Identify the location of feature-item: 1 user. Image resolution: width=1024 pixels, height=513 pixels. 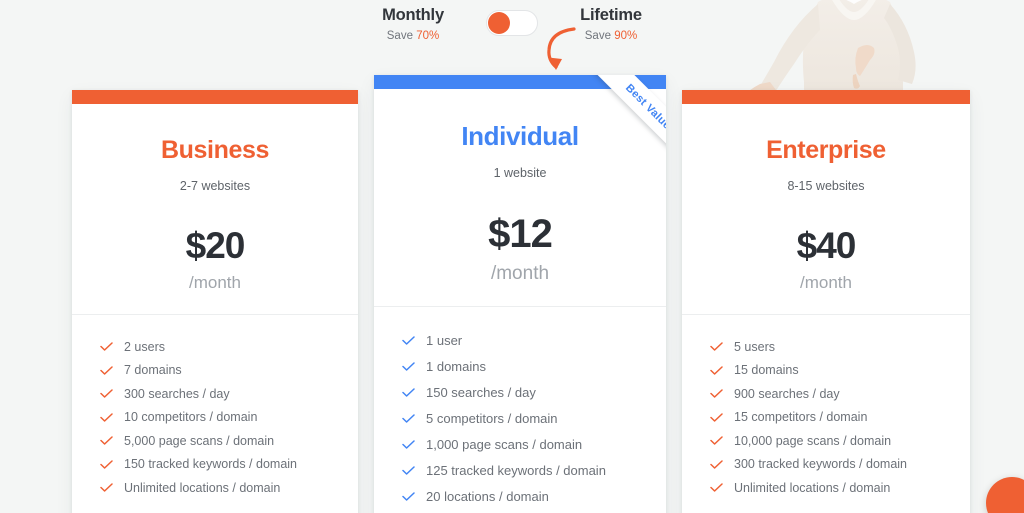
(534, 340).